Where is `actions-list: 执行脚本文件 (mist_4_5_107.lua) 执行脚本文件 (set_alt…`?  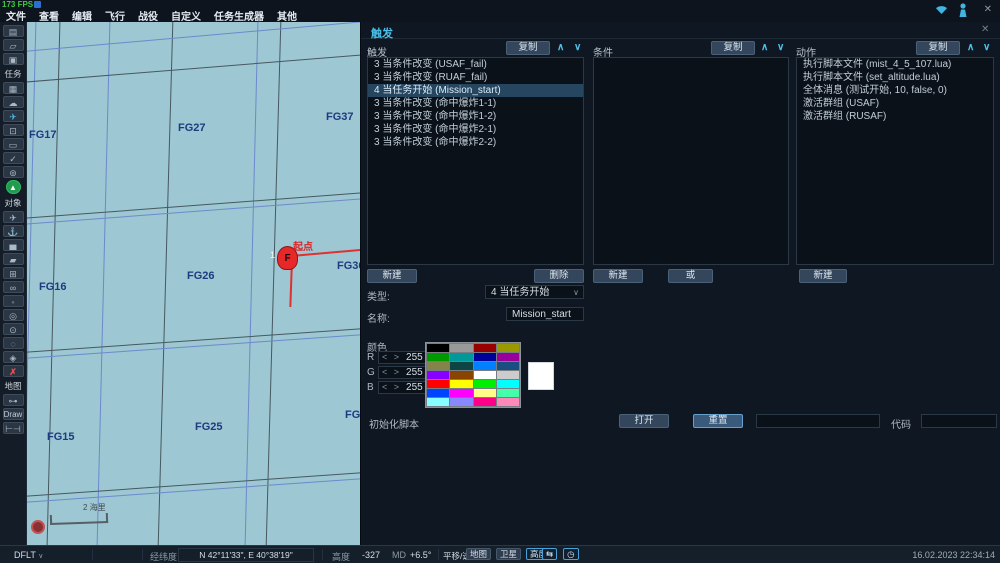 actions-list: 执行脚本文件 (mist_4_5_107.lua) 执行脚本文件 (set_alt… is located at coordinates (895, 161).